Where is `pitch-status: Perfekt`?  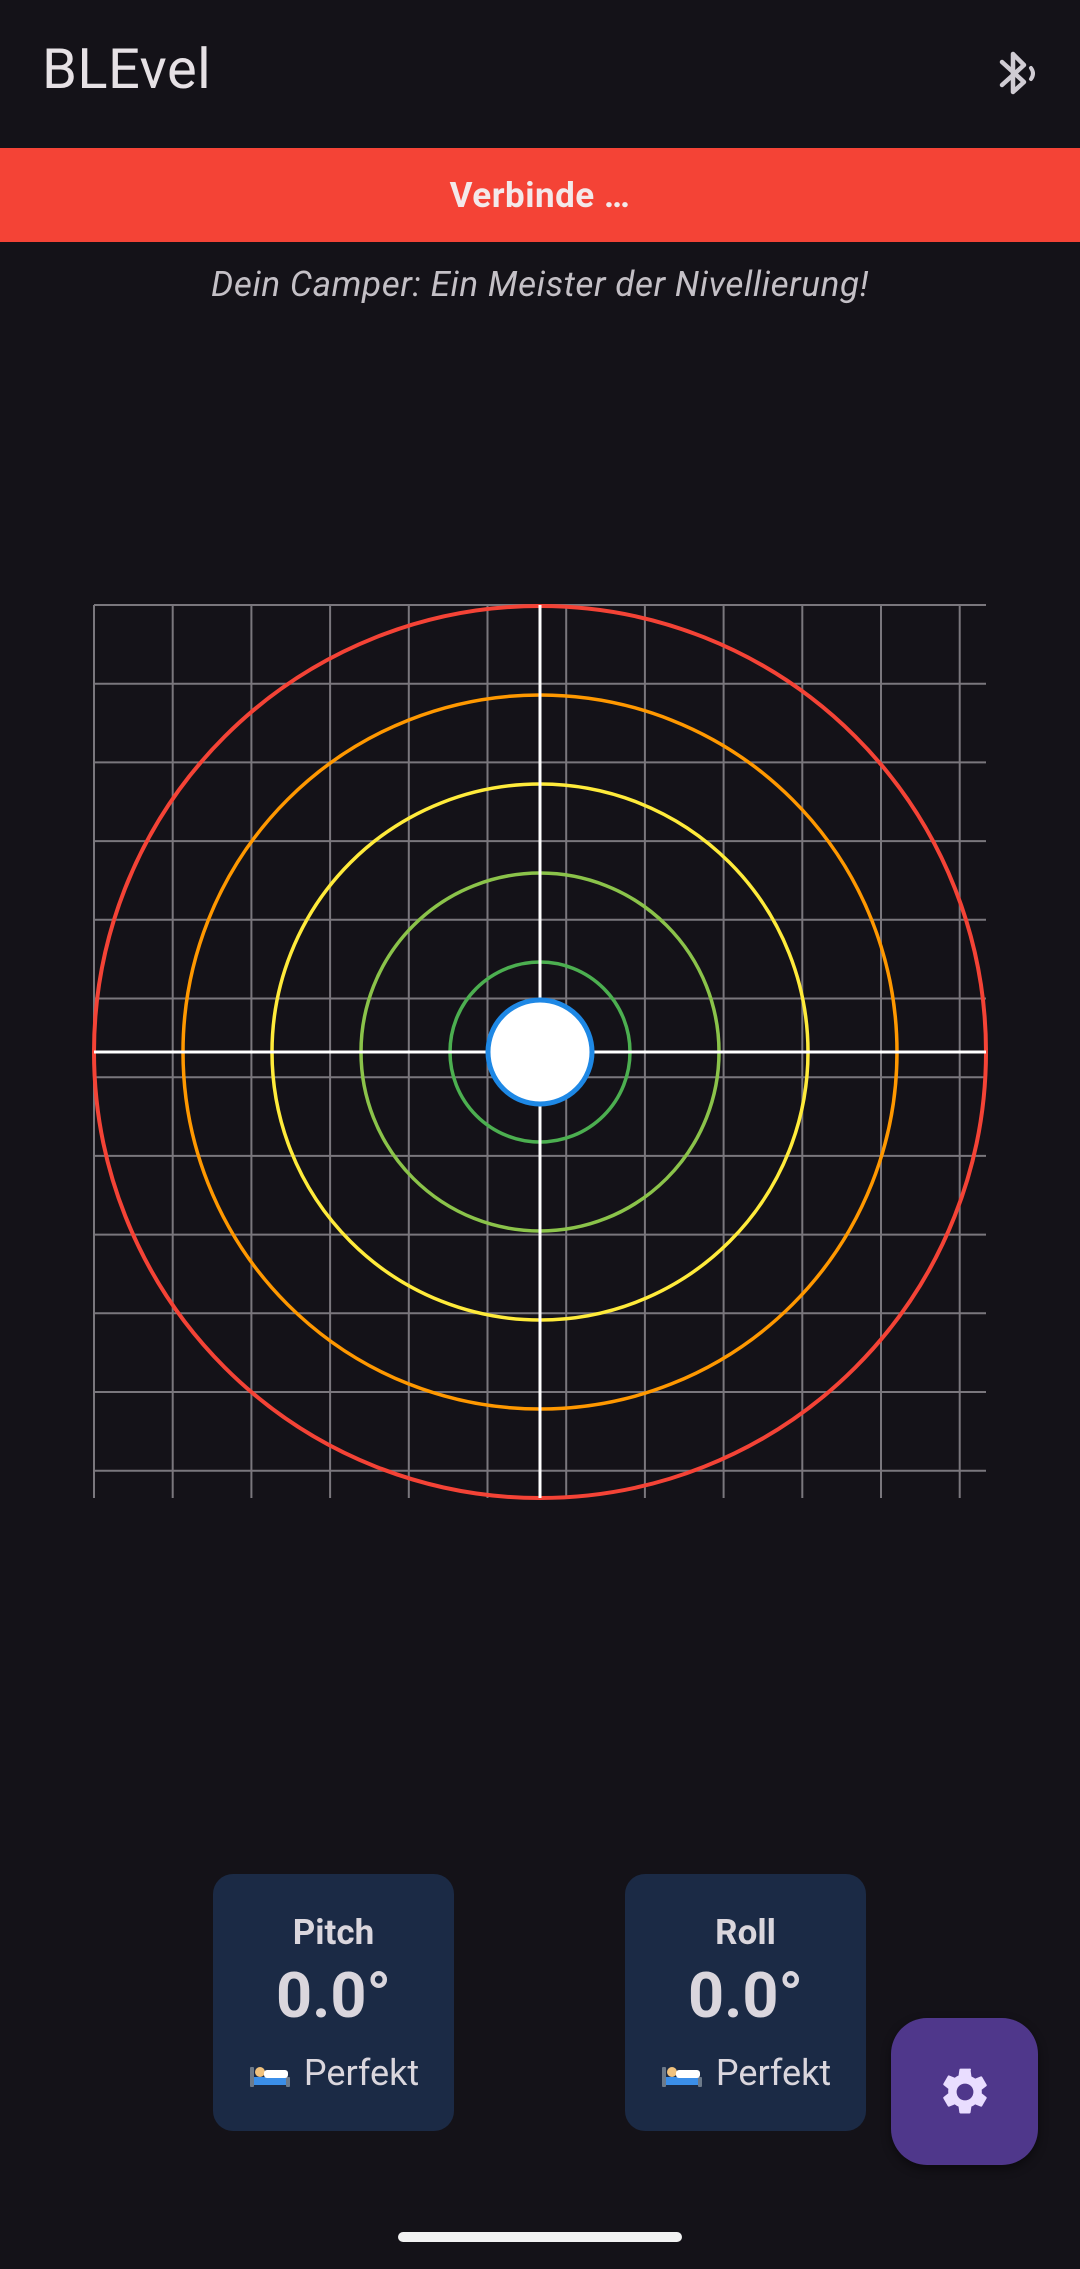 pitch-status: Perfekt is located at coordinates (333, 2073).